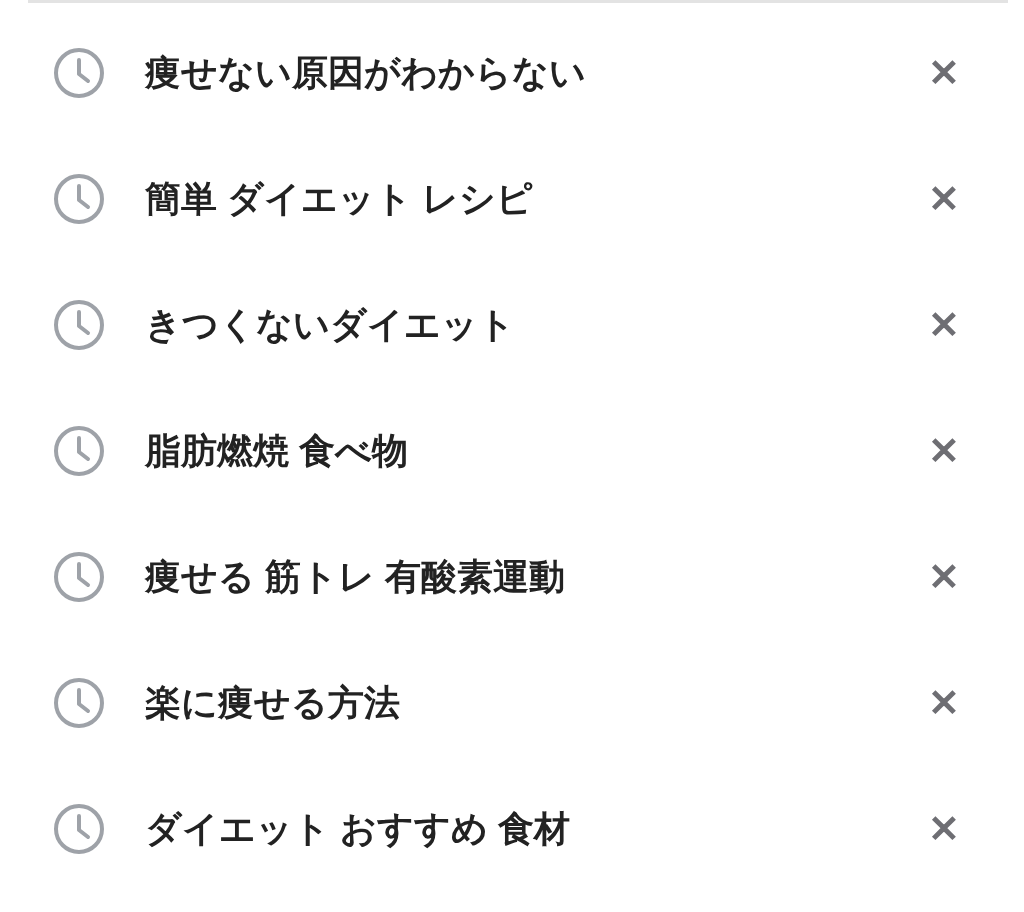 The image size is (1024, 912). What do you see at coordinates (532, 577) in the screenshot?
I see `search-history-item: 痩せる 筋トレ 有酸素運動` at bounding box center [532, 577].